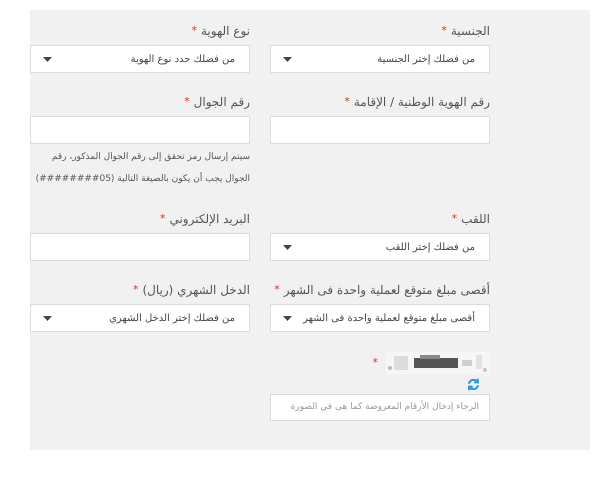  What do you see at coordinates (140, 59) in the screenshot?
I see `dropdown: من فضلك حدد نوع الهوية` at bounding box center [140, 59].